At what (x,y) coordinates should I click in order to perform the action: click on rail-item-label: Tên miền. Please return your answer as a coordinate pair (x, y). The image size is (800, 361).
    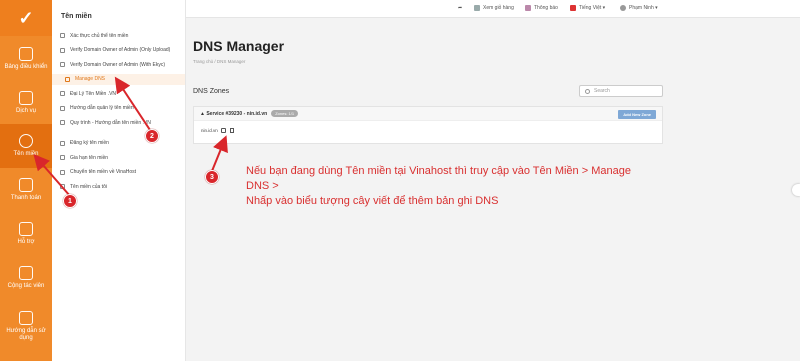
    Looking at the image, I should click on (26, 154).